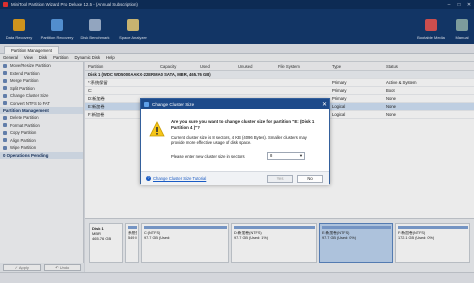 The height and width of the screenshot is (283, 474). What do you see at coordinates (301, 155) in the screenshot?
I see `chevron-down-icon: ▼` at bounding box center [301, 155].